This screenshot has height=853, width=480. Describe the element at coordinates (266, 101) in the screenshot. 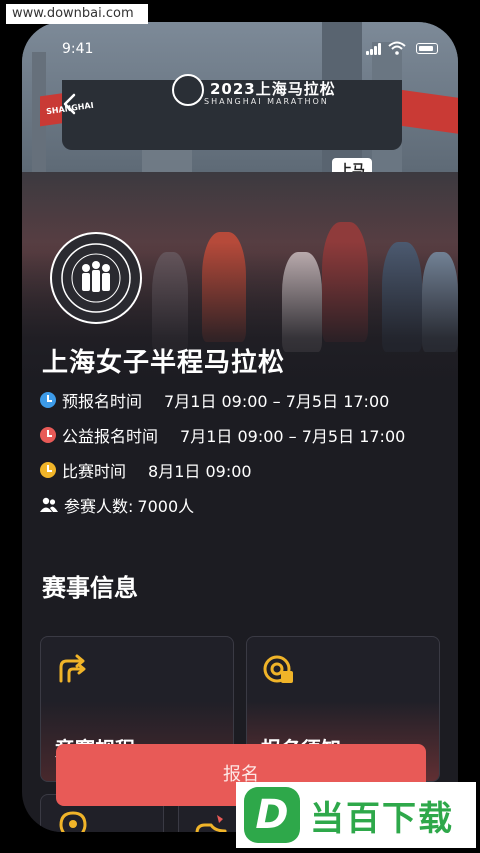

I see `arch-subtitle: SHANGHAI MARATHON` at that location.